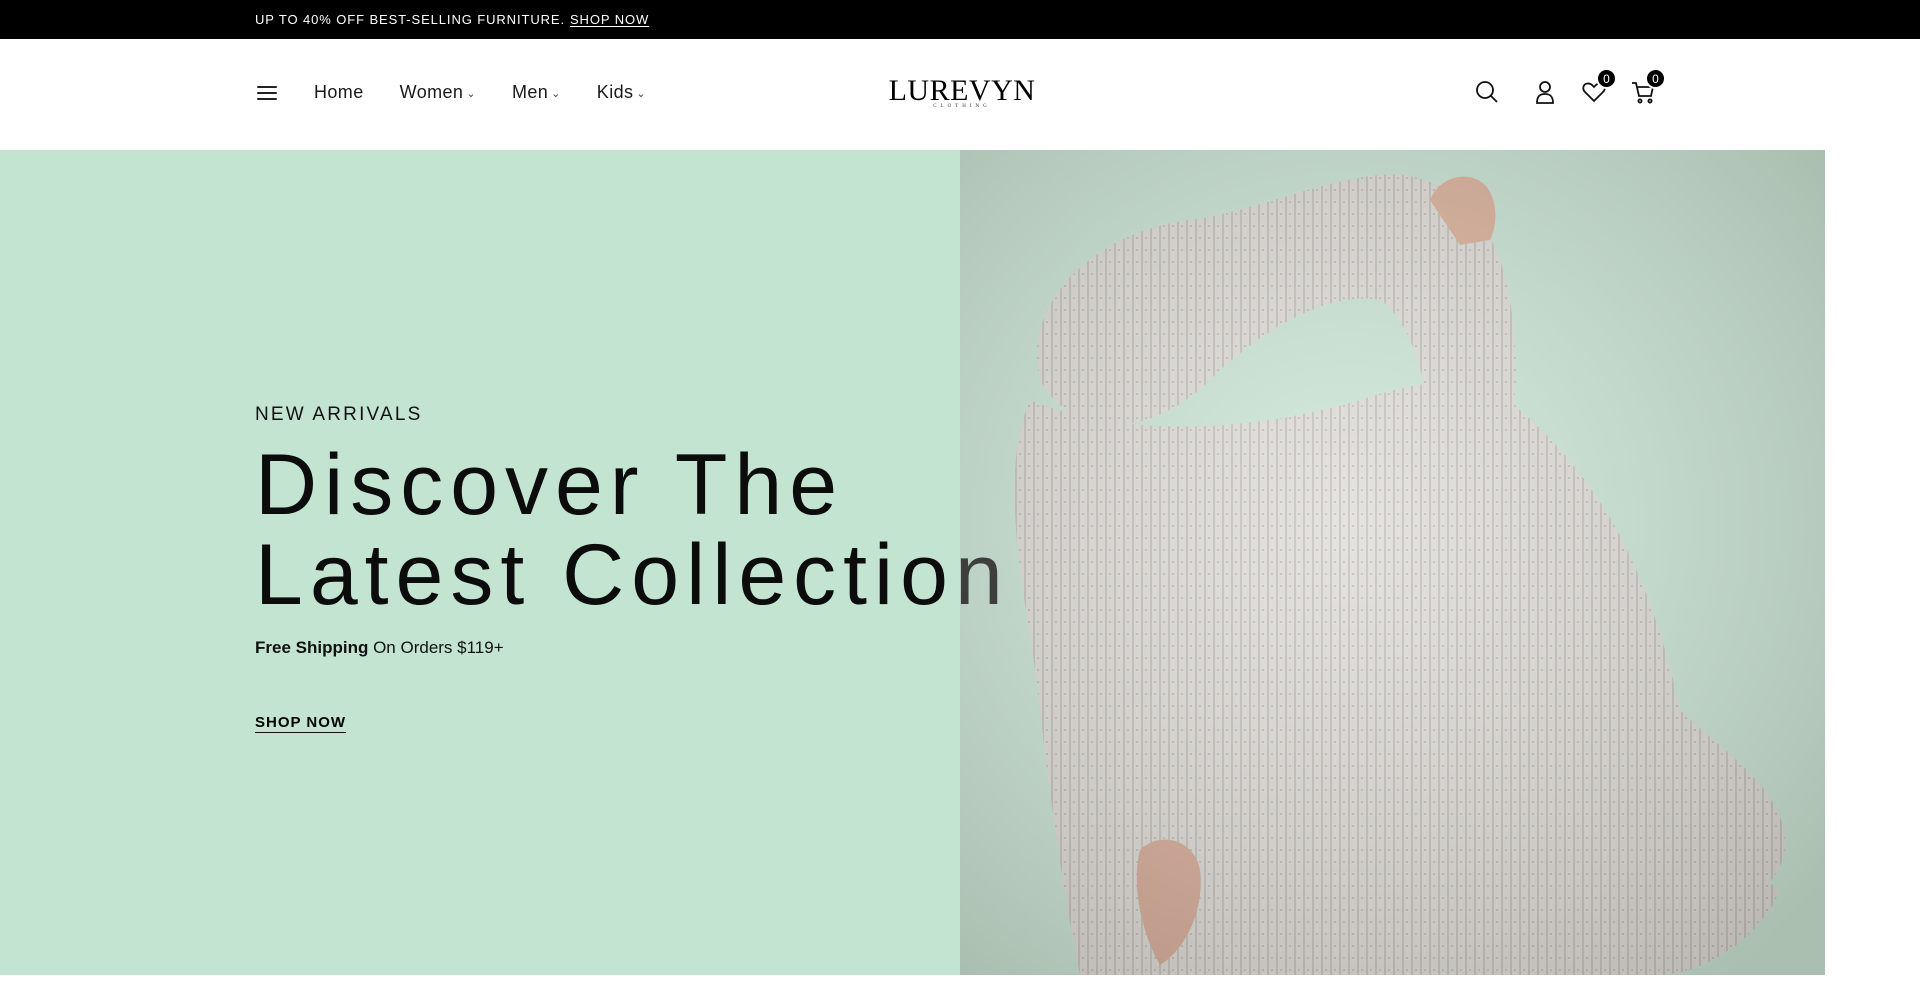 The width and height of the screenshot is (1920, 993). I want to click on hero-eyebrow: NEW ARRIVALS, so click(339, 414).